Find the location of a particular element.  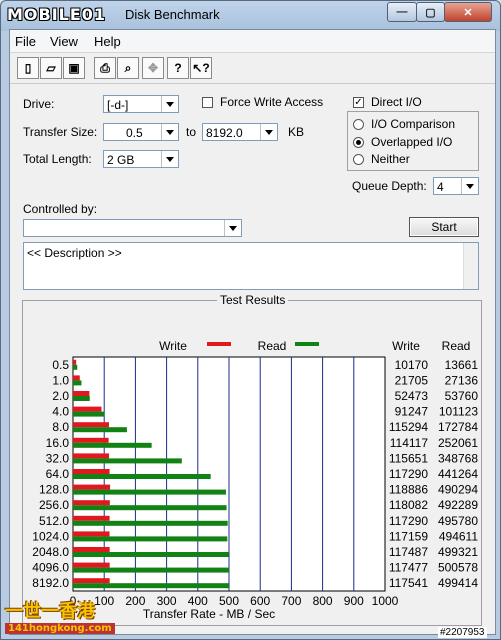

transfer-size-from-select: 0.5 is located at coordinates (141, 132).